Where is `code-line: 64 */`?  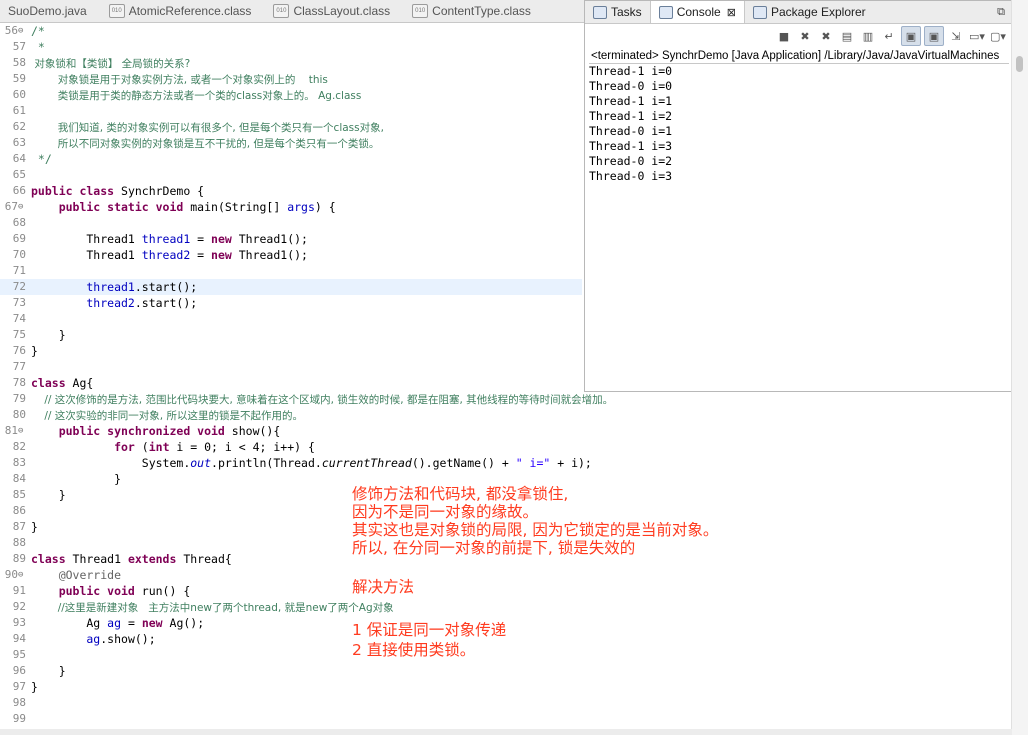
code-line: 64 */ is located at coordinates (291, 159).